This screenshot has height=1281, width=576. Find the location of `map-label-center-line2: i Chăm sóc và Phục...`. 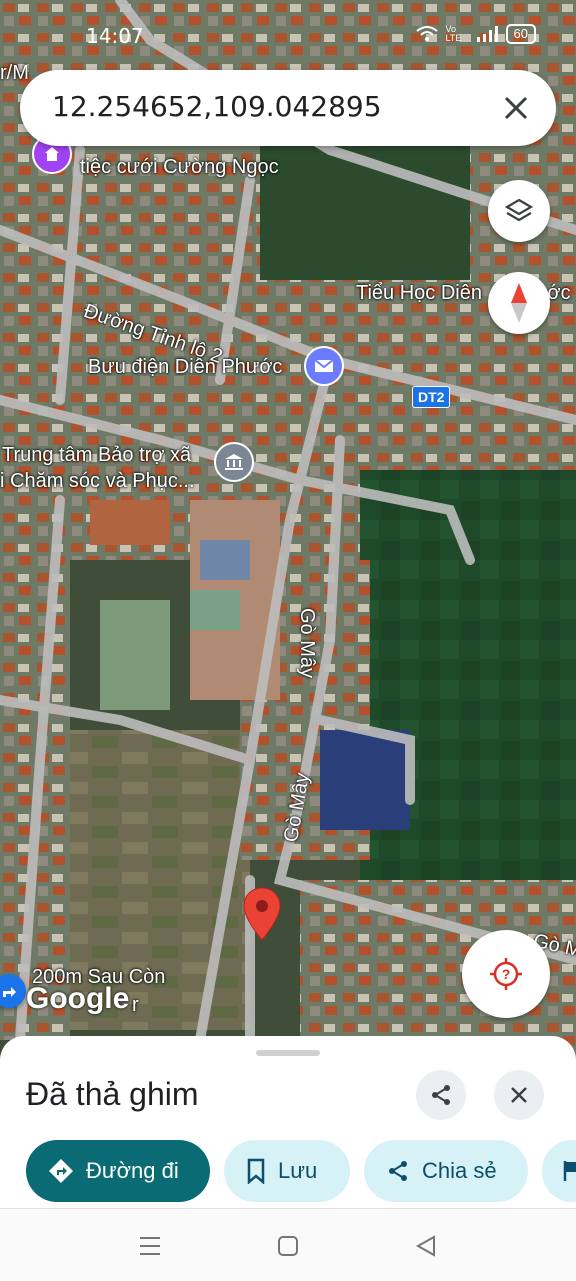

map-label-center-line2: i Chăm sóc và Phục... is located at coordinates (97, 481).